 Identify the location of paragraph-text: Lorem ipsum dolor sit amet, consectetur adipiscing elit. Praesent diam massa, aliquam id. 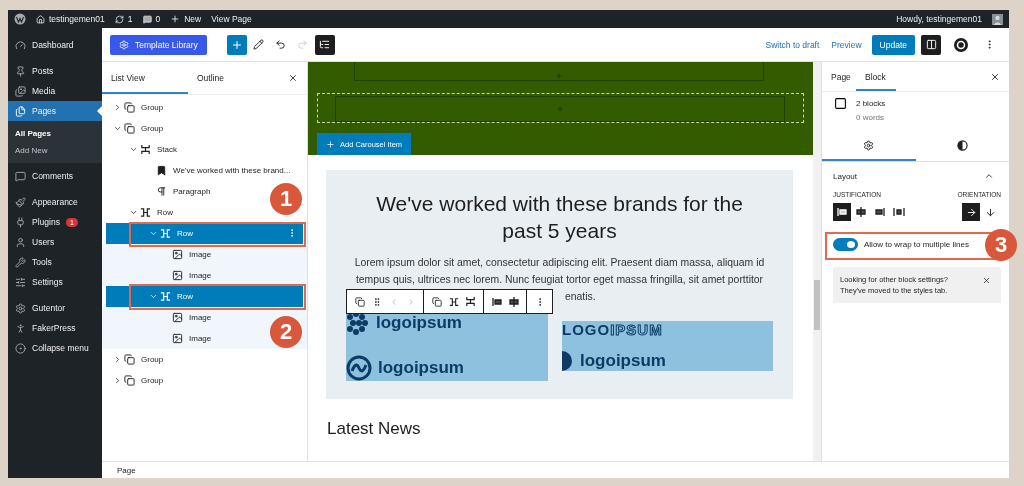
(559, 263).